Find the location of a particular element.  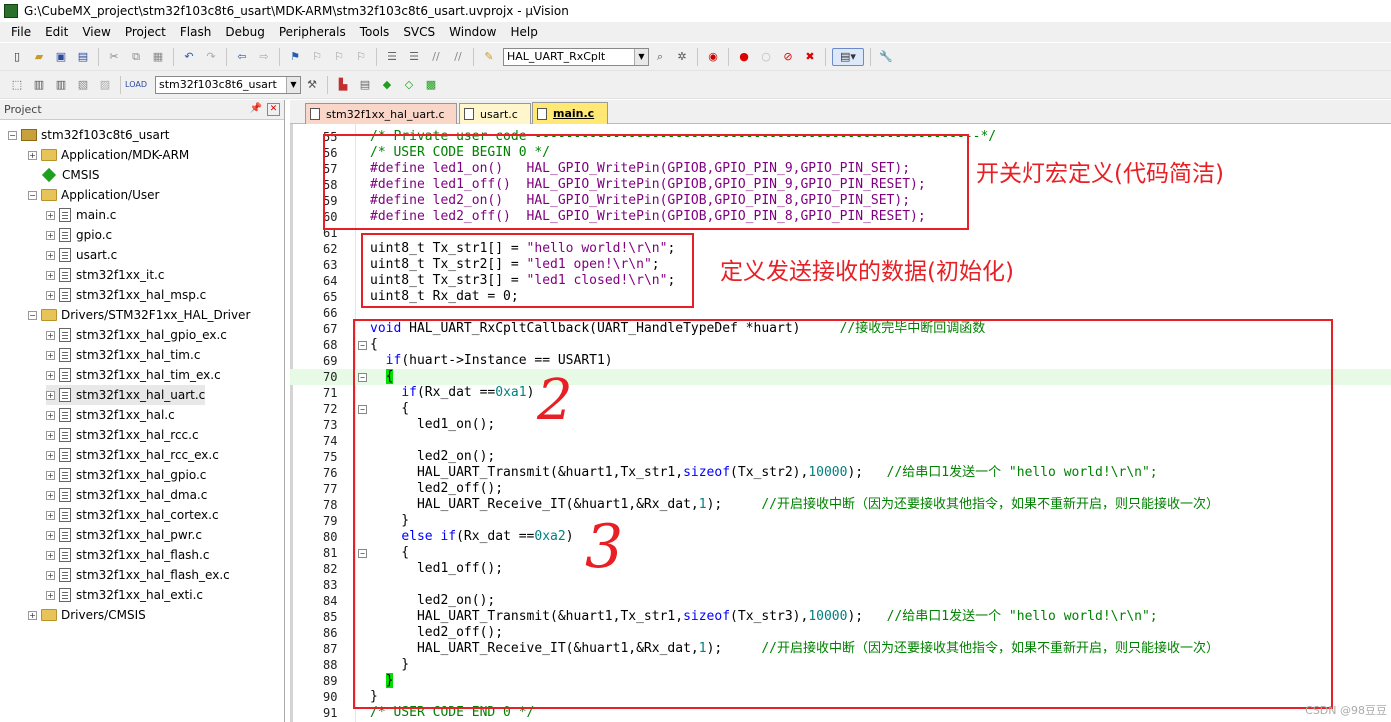

tree-group-item: − Application/User is located at coordinates (93, 195).